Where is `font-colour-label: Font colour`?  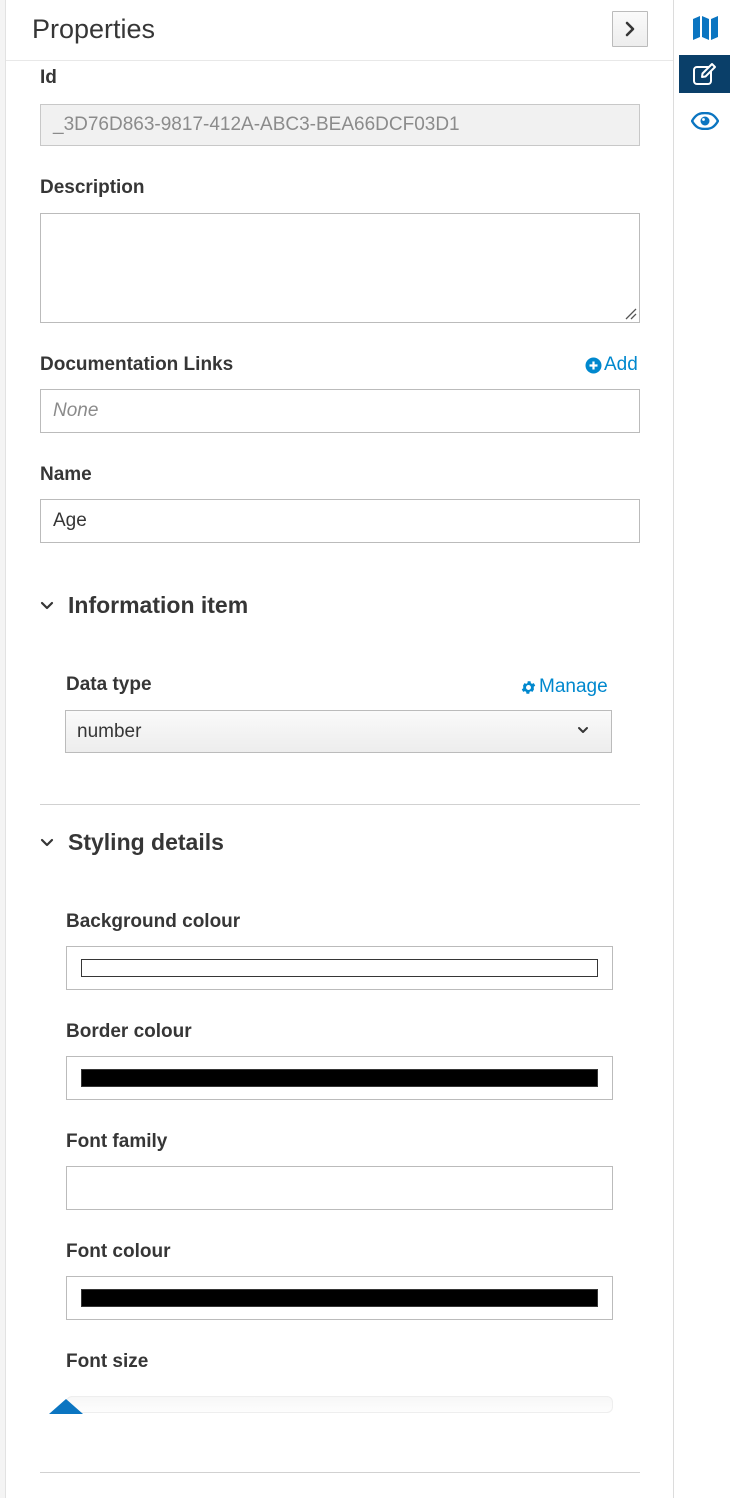 font-colour-label: Font colour is located at coordinates (118, 1251).